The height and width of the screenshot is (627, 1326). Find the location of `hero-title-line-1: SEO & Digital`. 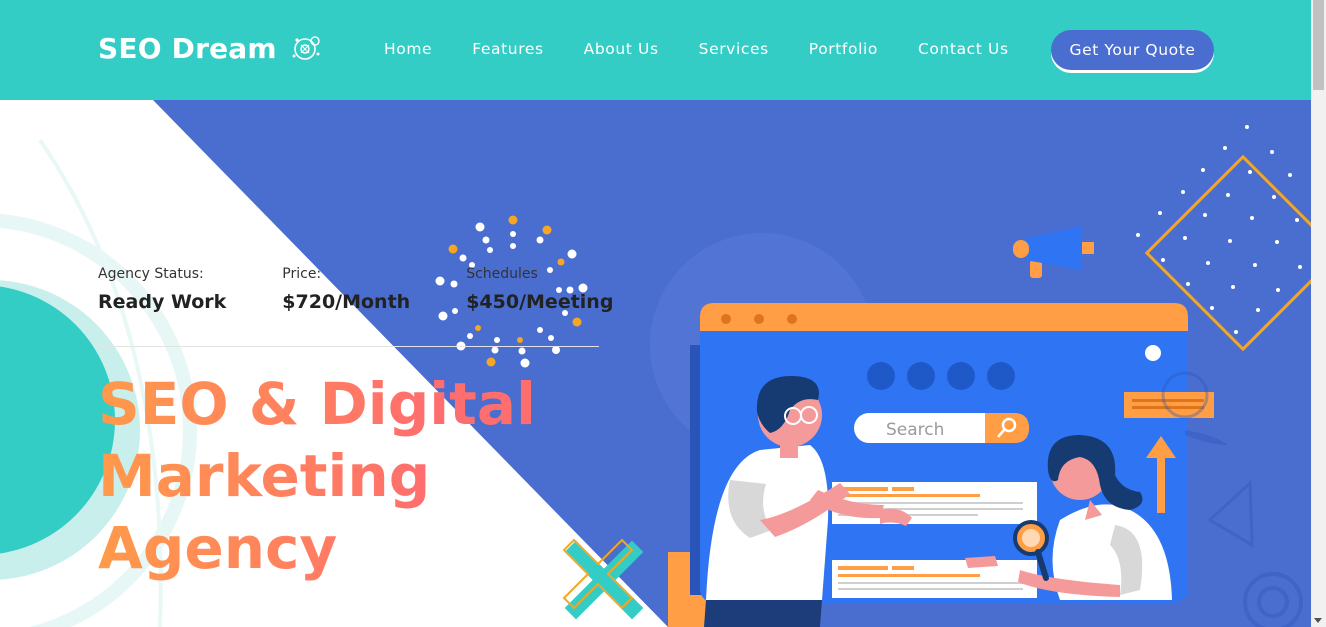

hero-title-line-1: SEO & Digital is located at coordinates (317, 404).